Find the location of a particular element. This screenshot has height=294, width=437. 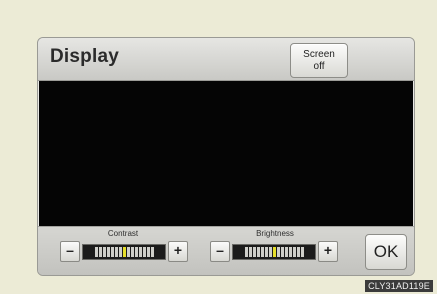

screen-off-label-line2: off is located at coordinates (319, 66).